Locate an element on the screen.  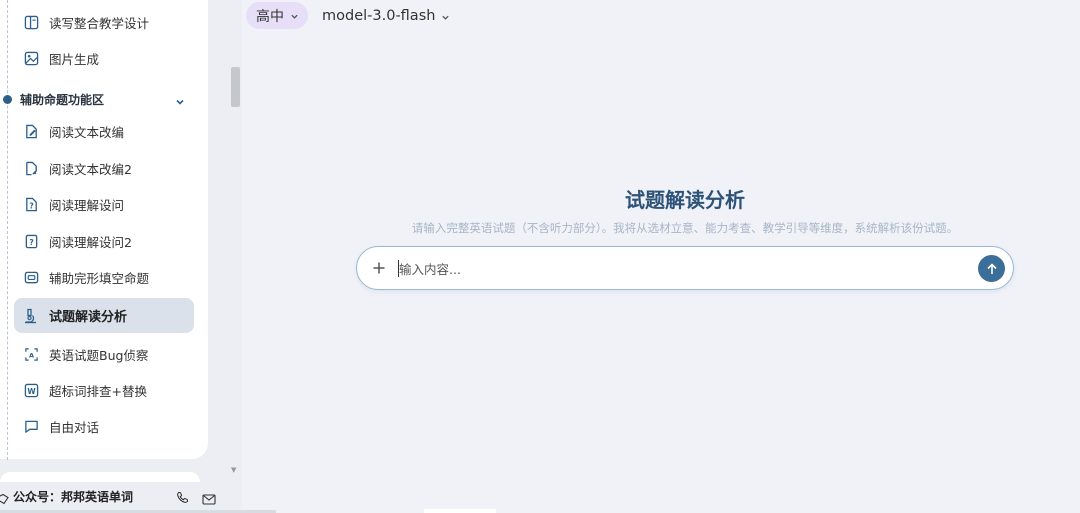
sidebar-item-question-analysis: 试题解读分析 is located at coordinates (104, 315).